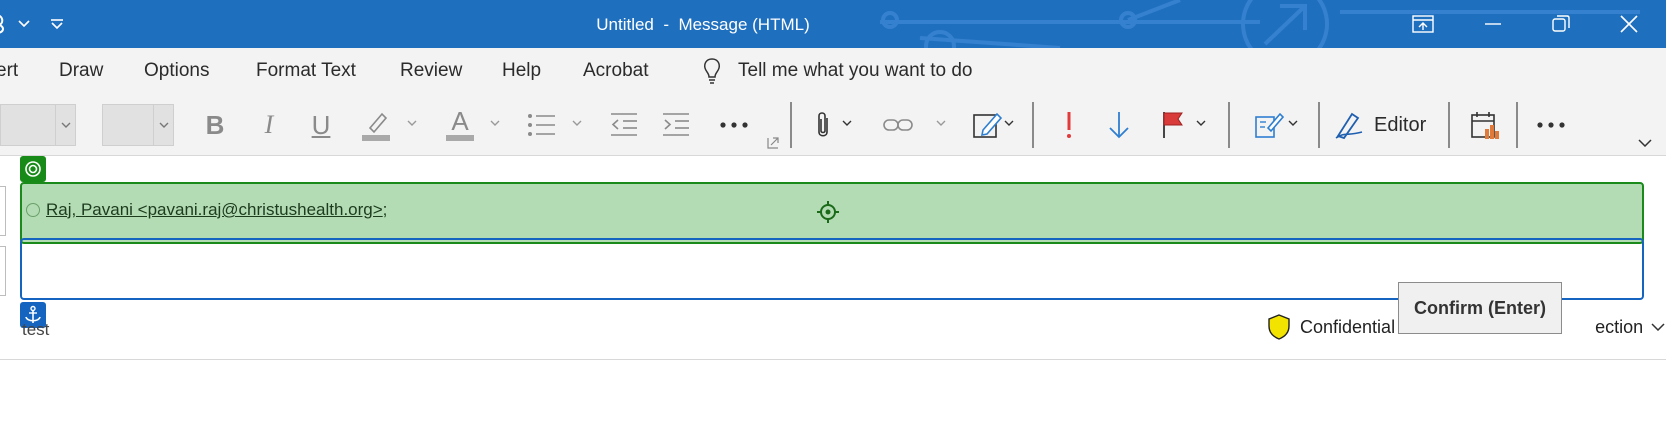  What do you see at coordinates (38, 125) in the screenshot?
I see `font-family-combo` at bounding box center [38, 125].